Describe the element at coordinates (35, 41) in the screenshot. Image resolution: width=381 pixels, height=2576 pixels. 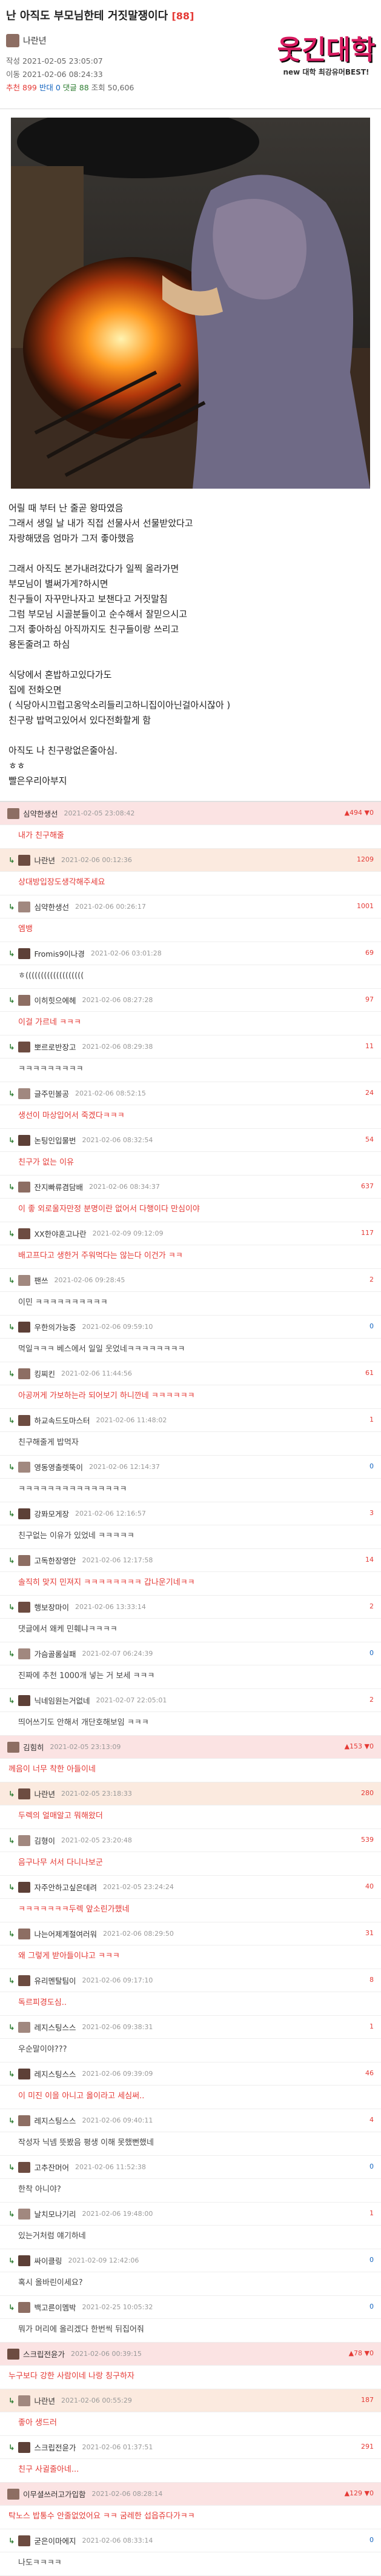
I see `author-name: 나란년` at that location.